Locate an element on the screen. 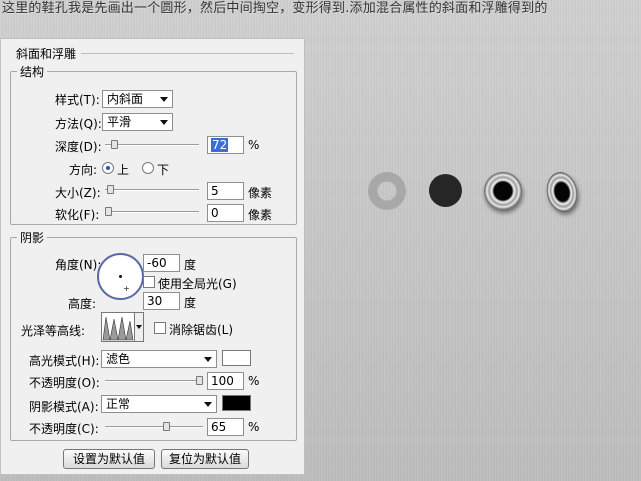  direction-label: 方向: is located at coordinates (83, 170).